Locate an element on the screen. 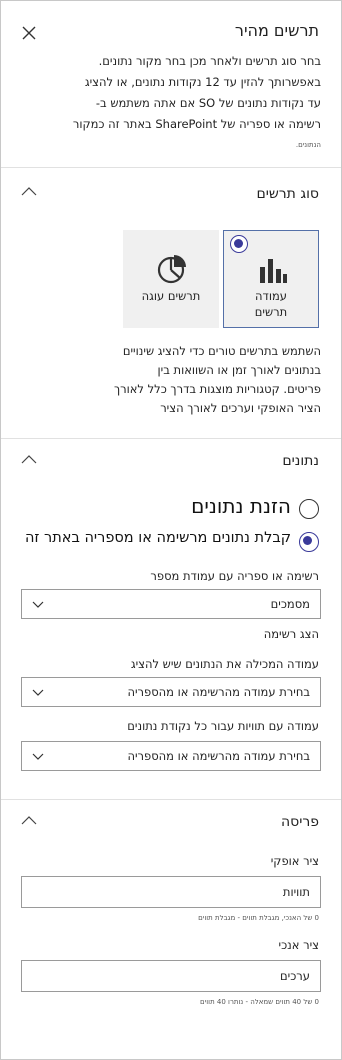  data-title: נתונים is located at coordinates (300, 461).